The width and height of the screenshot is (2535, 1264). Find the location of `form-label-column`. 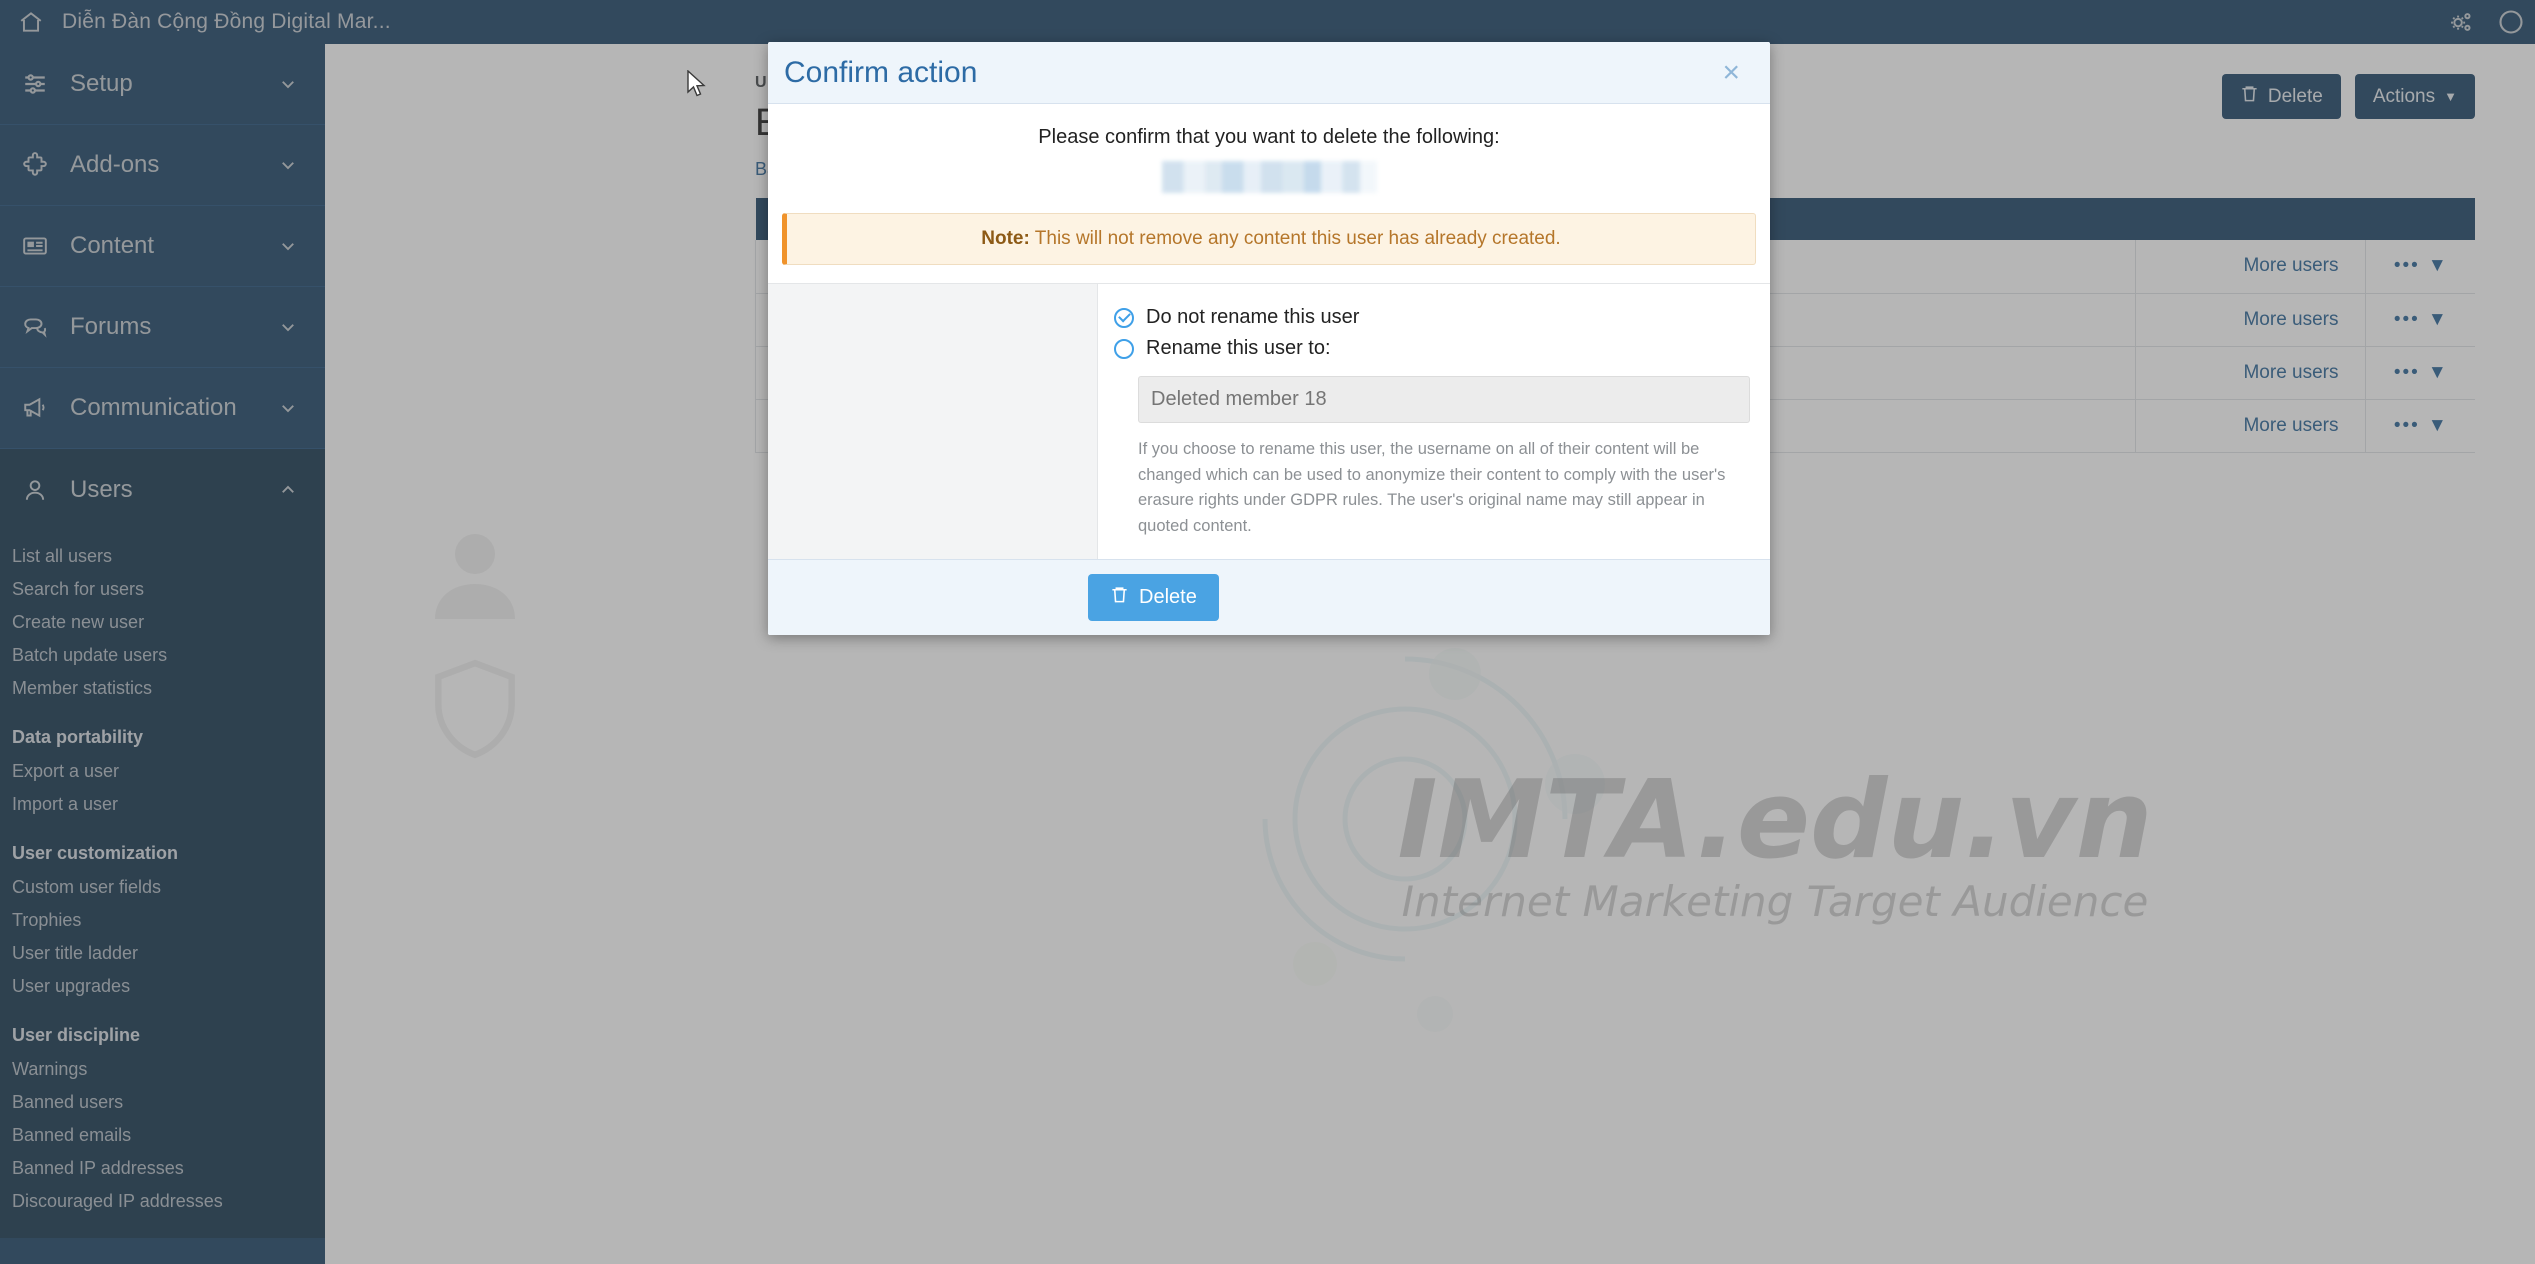

form-label-column is located at coordinates (933, 422).